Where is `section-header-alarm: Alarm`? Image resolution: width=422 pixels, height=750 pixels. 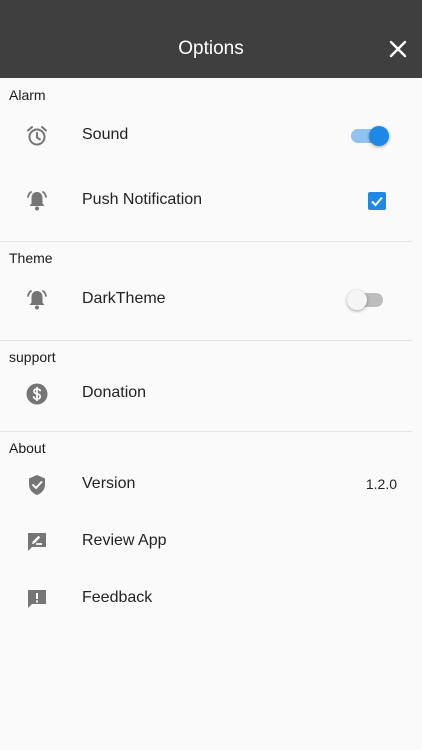 section-header-alarm: Alarm is located at coordinates (27, 95).